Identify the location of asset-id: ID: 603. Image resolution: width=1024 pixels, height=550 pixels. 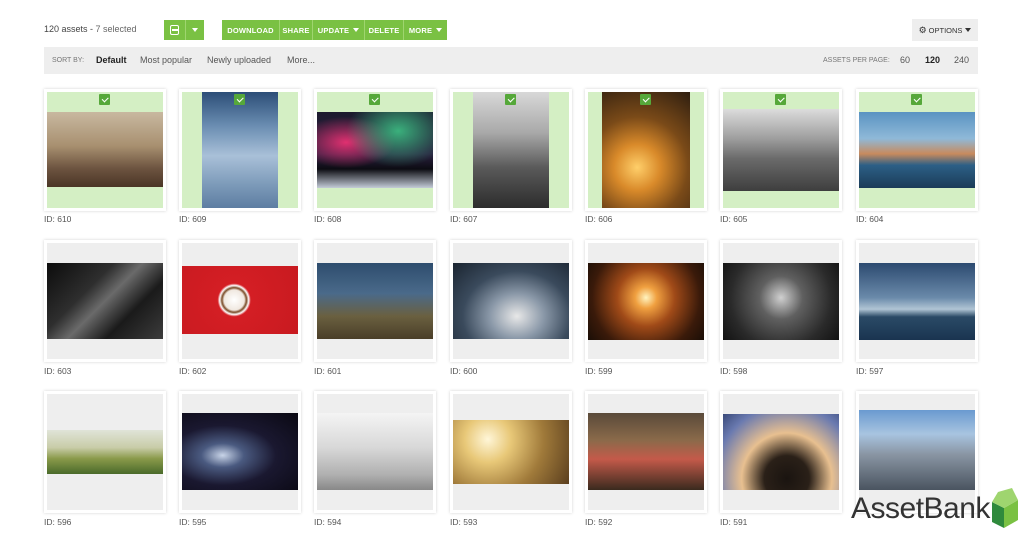
(58, 371).